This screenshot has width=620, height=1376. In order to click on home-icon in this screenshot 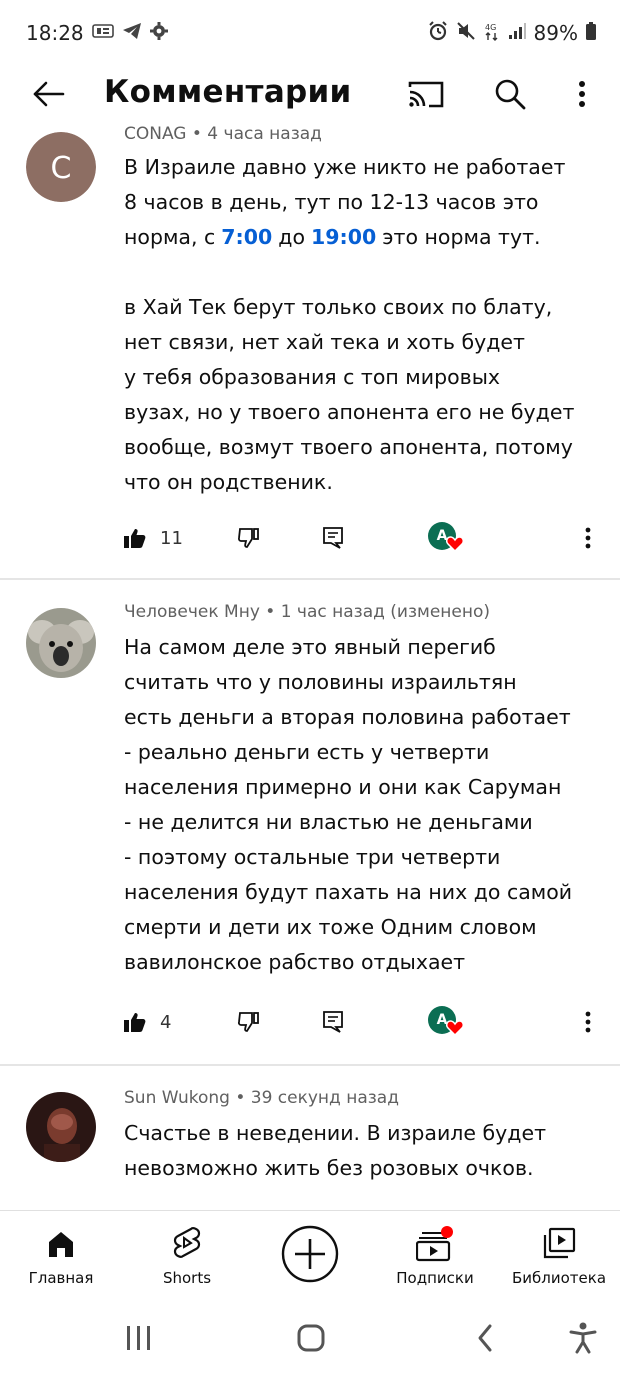, I will do `click(61, 1244)`.